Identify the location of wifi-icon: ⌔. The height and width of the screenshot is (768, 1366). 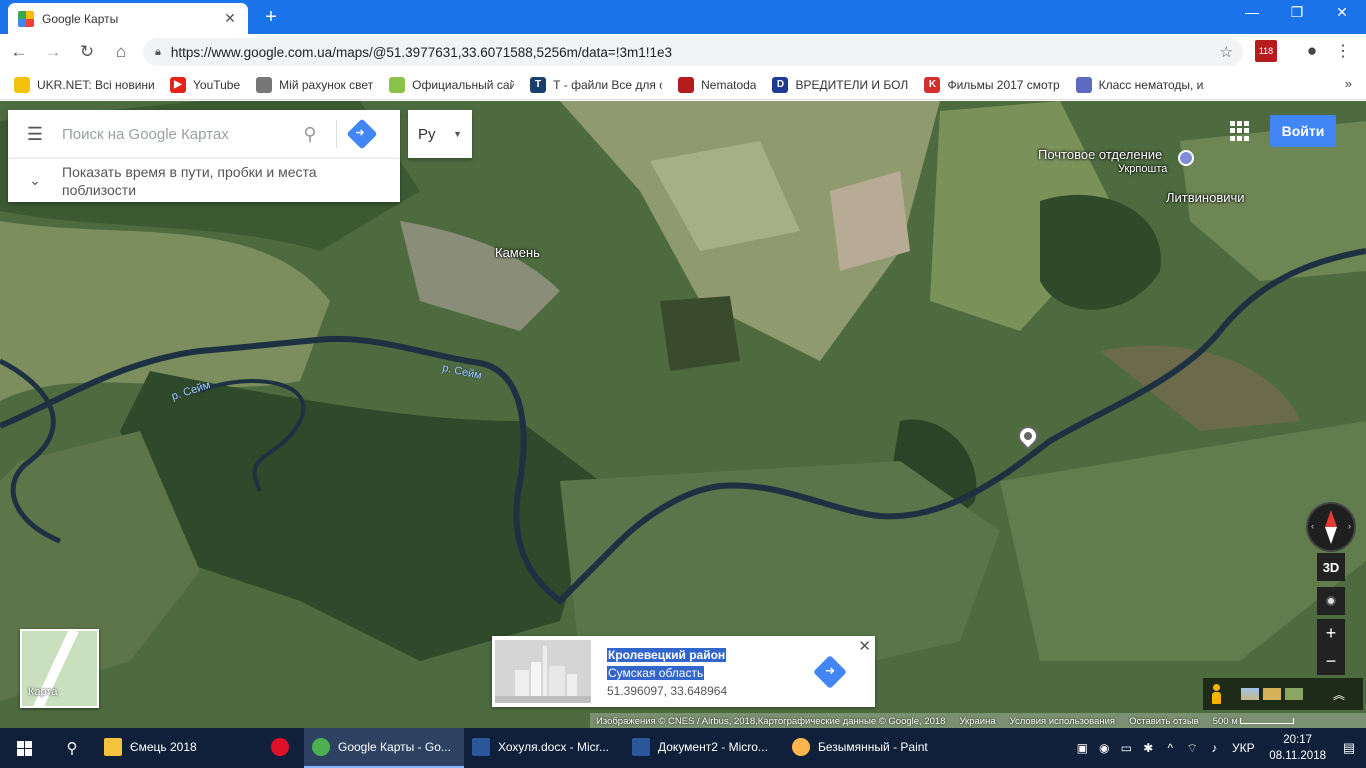
(1192, 748).